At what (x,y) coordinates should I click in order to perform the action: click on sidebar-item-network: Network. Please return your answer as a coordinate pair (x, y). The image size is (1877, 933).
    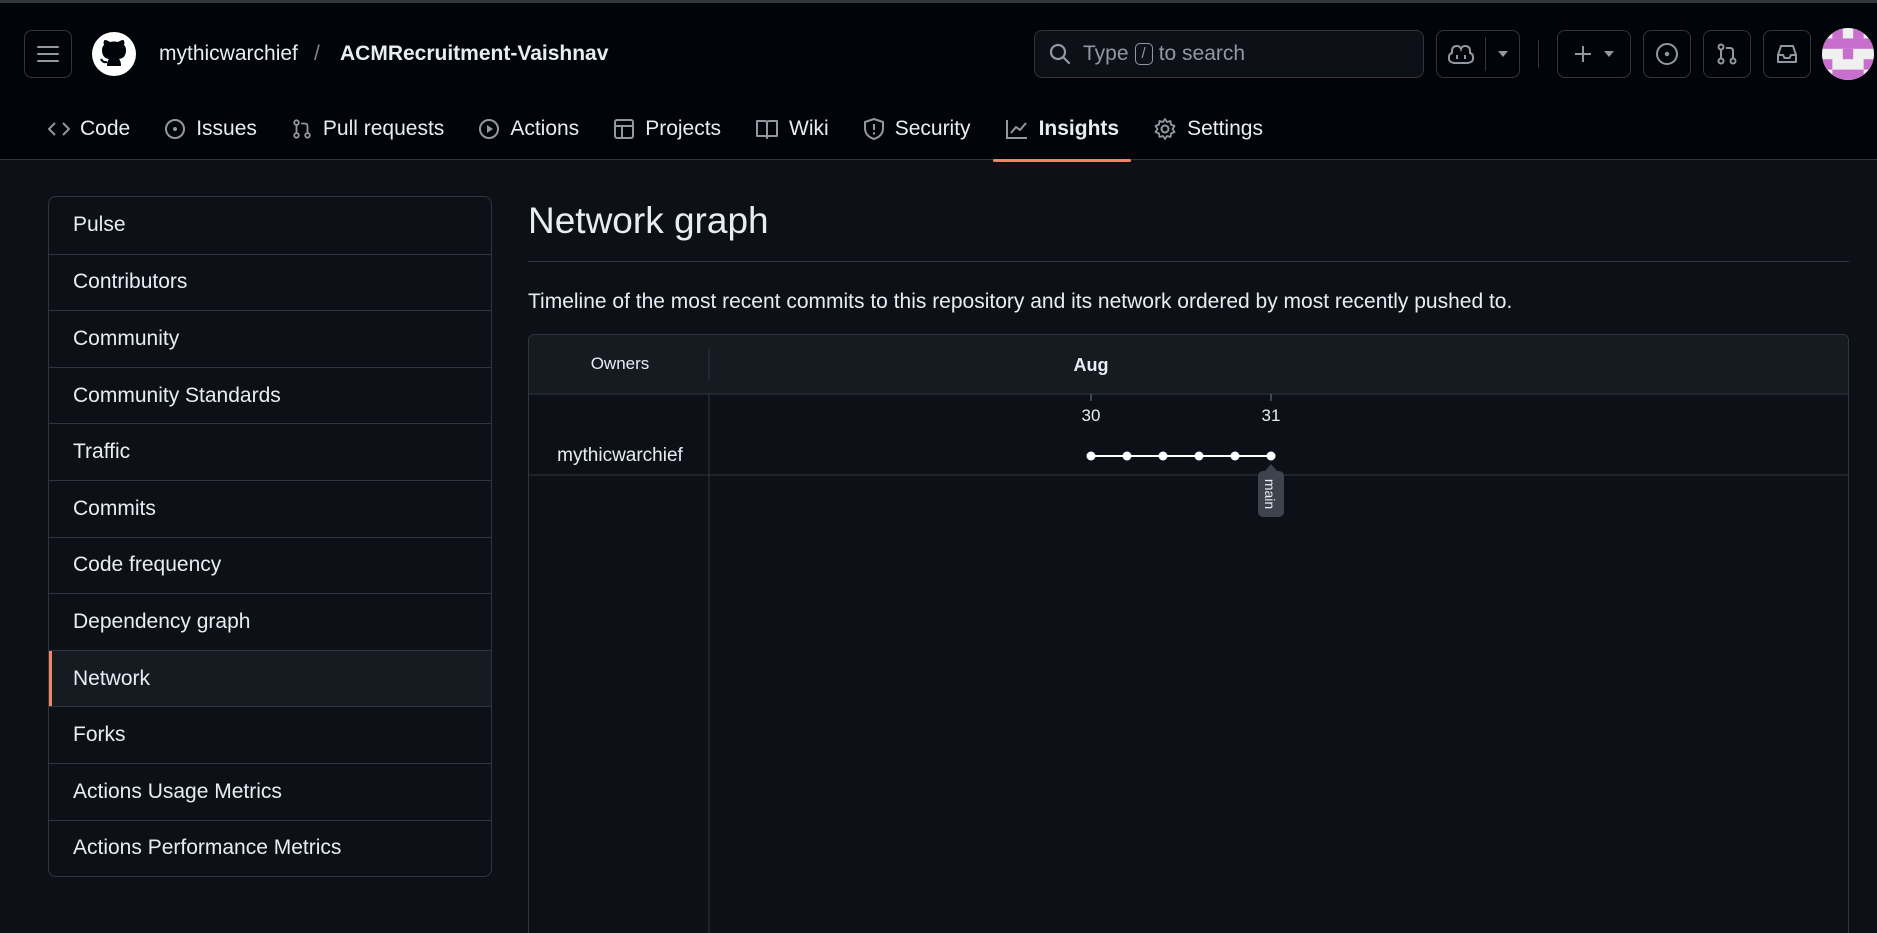
    Looking at the image, I should click on (270, 678).